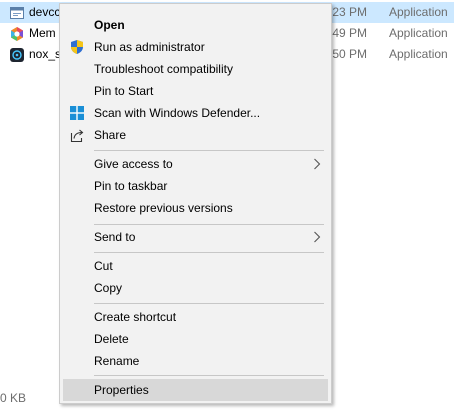 Image resolution: width=454 pixels, height=410 pixels. I want to click on menu-item-open: Open, so click(195, 25).